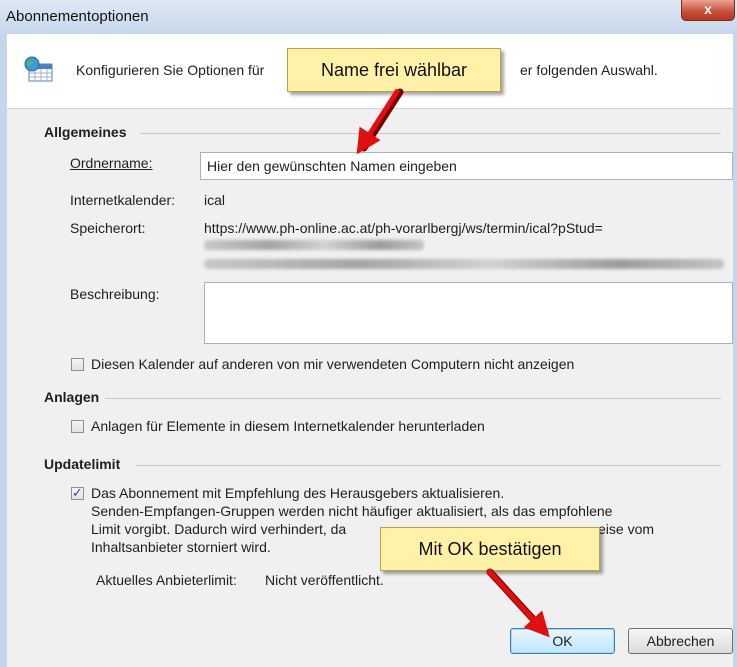 The image size is (737, 667). I want to click on arrow-to-folder-name, so click(378, 121).